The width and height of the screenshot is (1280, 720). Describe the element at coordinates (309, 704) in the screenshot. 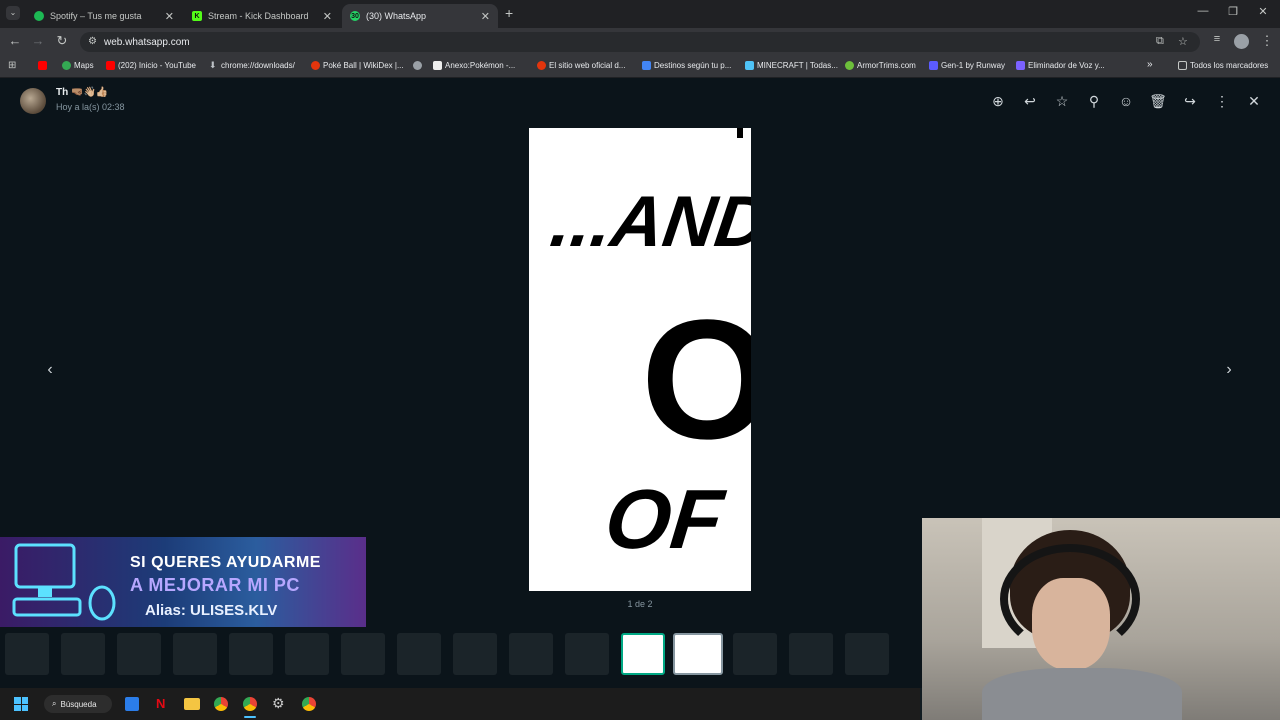

I see `chrome-profile-2-icon` at that location.